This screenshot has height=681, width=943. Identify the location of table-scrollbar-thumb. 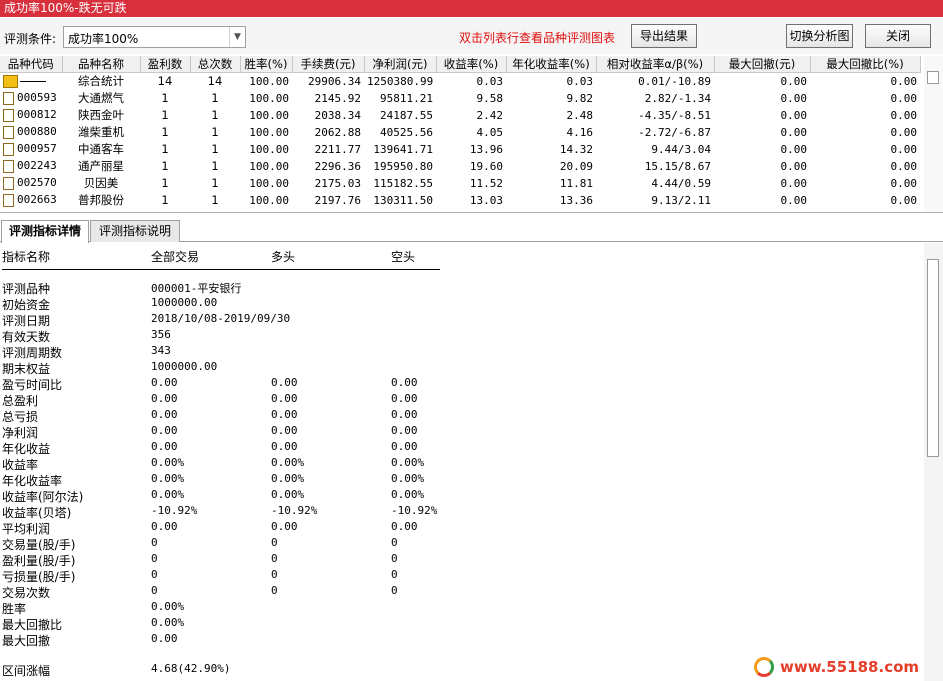
(933, 77).